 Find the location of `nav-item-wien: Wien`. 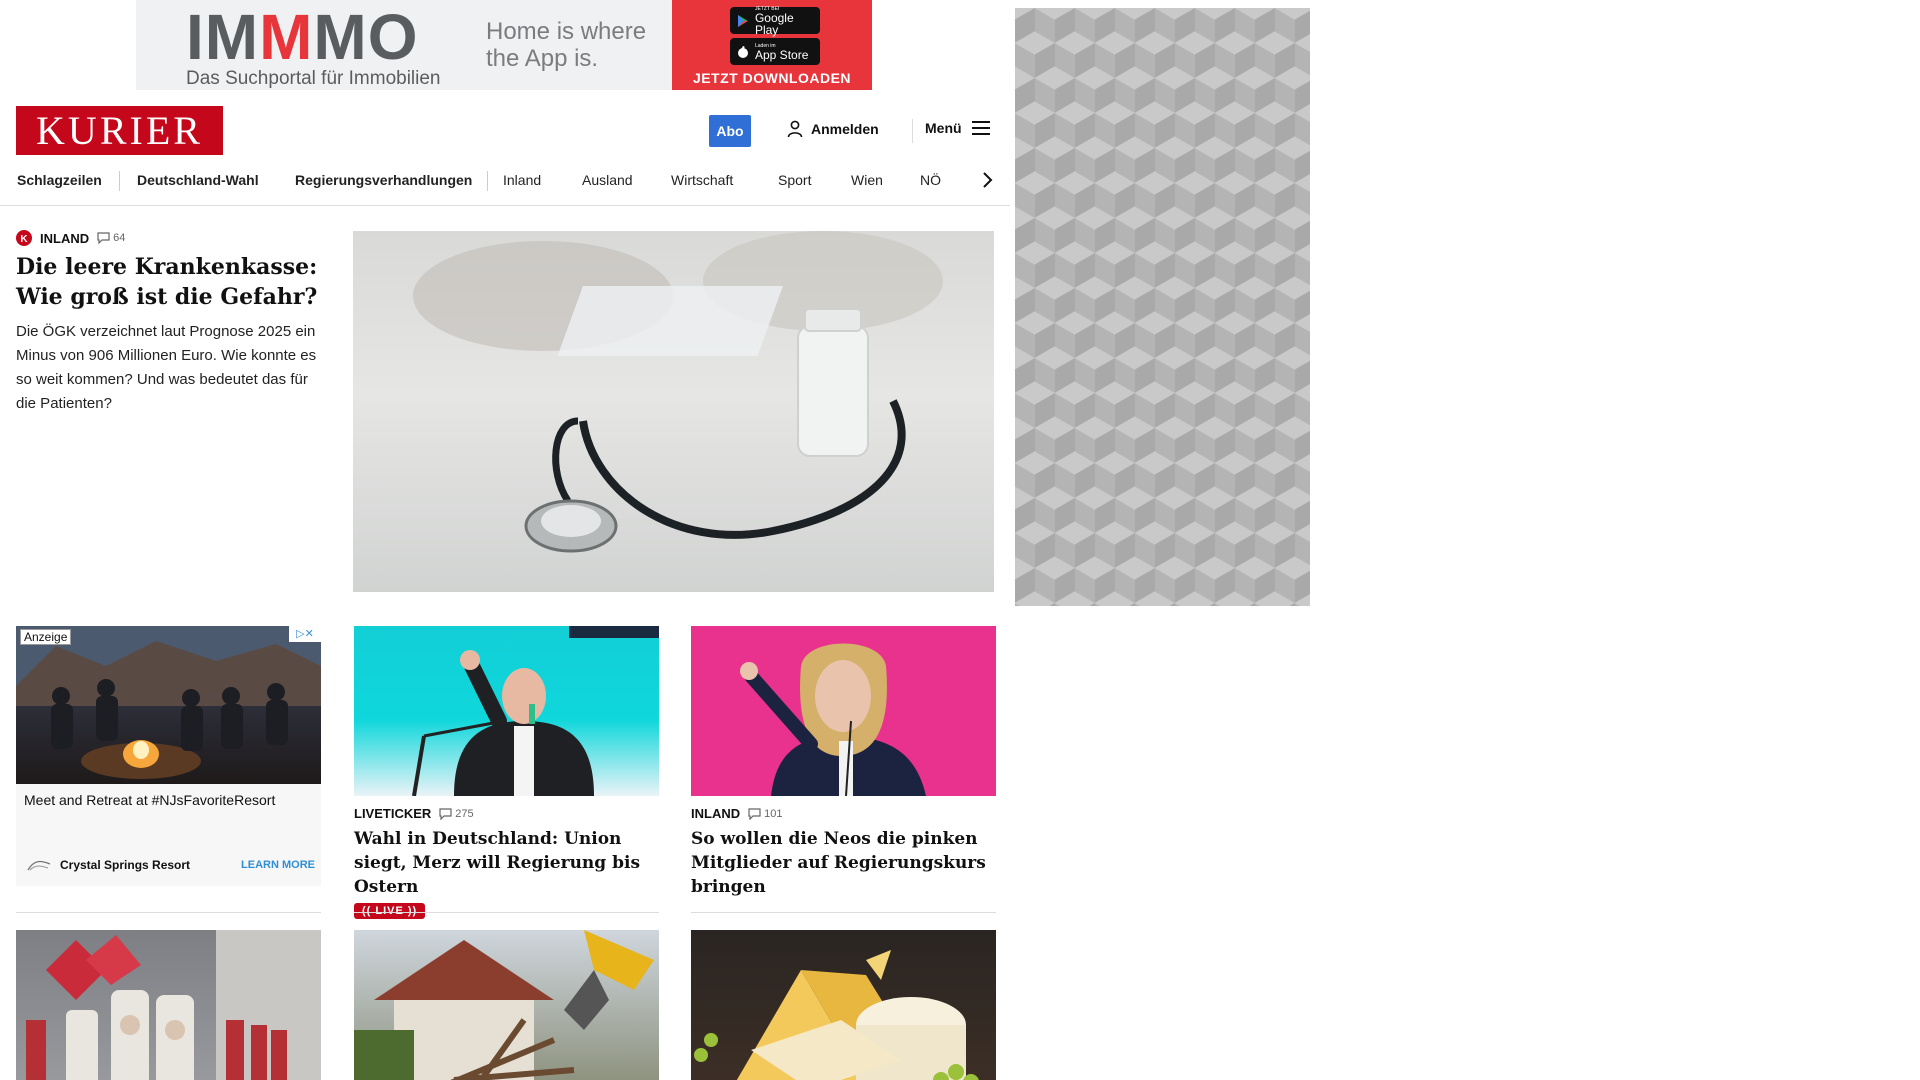

nav-item-wien: Wien is located at coordinates (867, 180).